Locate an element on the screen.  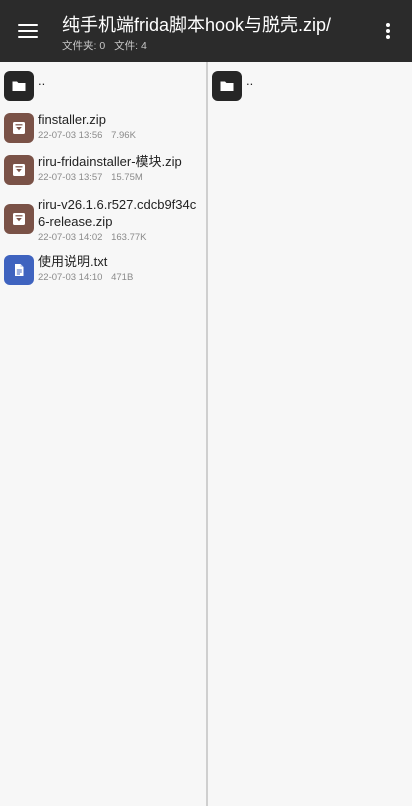
file-name: 使用说明.txt is located at coordinates (73, 261).